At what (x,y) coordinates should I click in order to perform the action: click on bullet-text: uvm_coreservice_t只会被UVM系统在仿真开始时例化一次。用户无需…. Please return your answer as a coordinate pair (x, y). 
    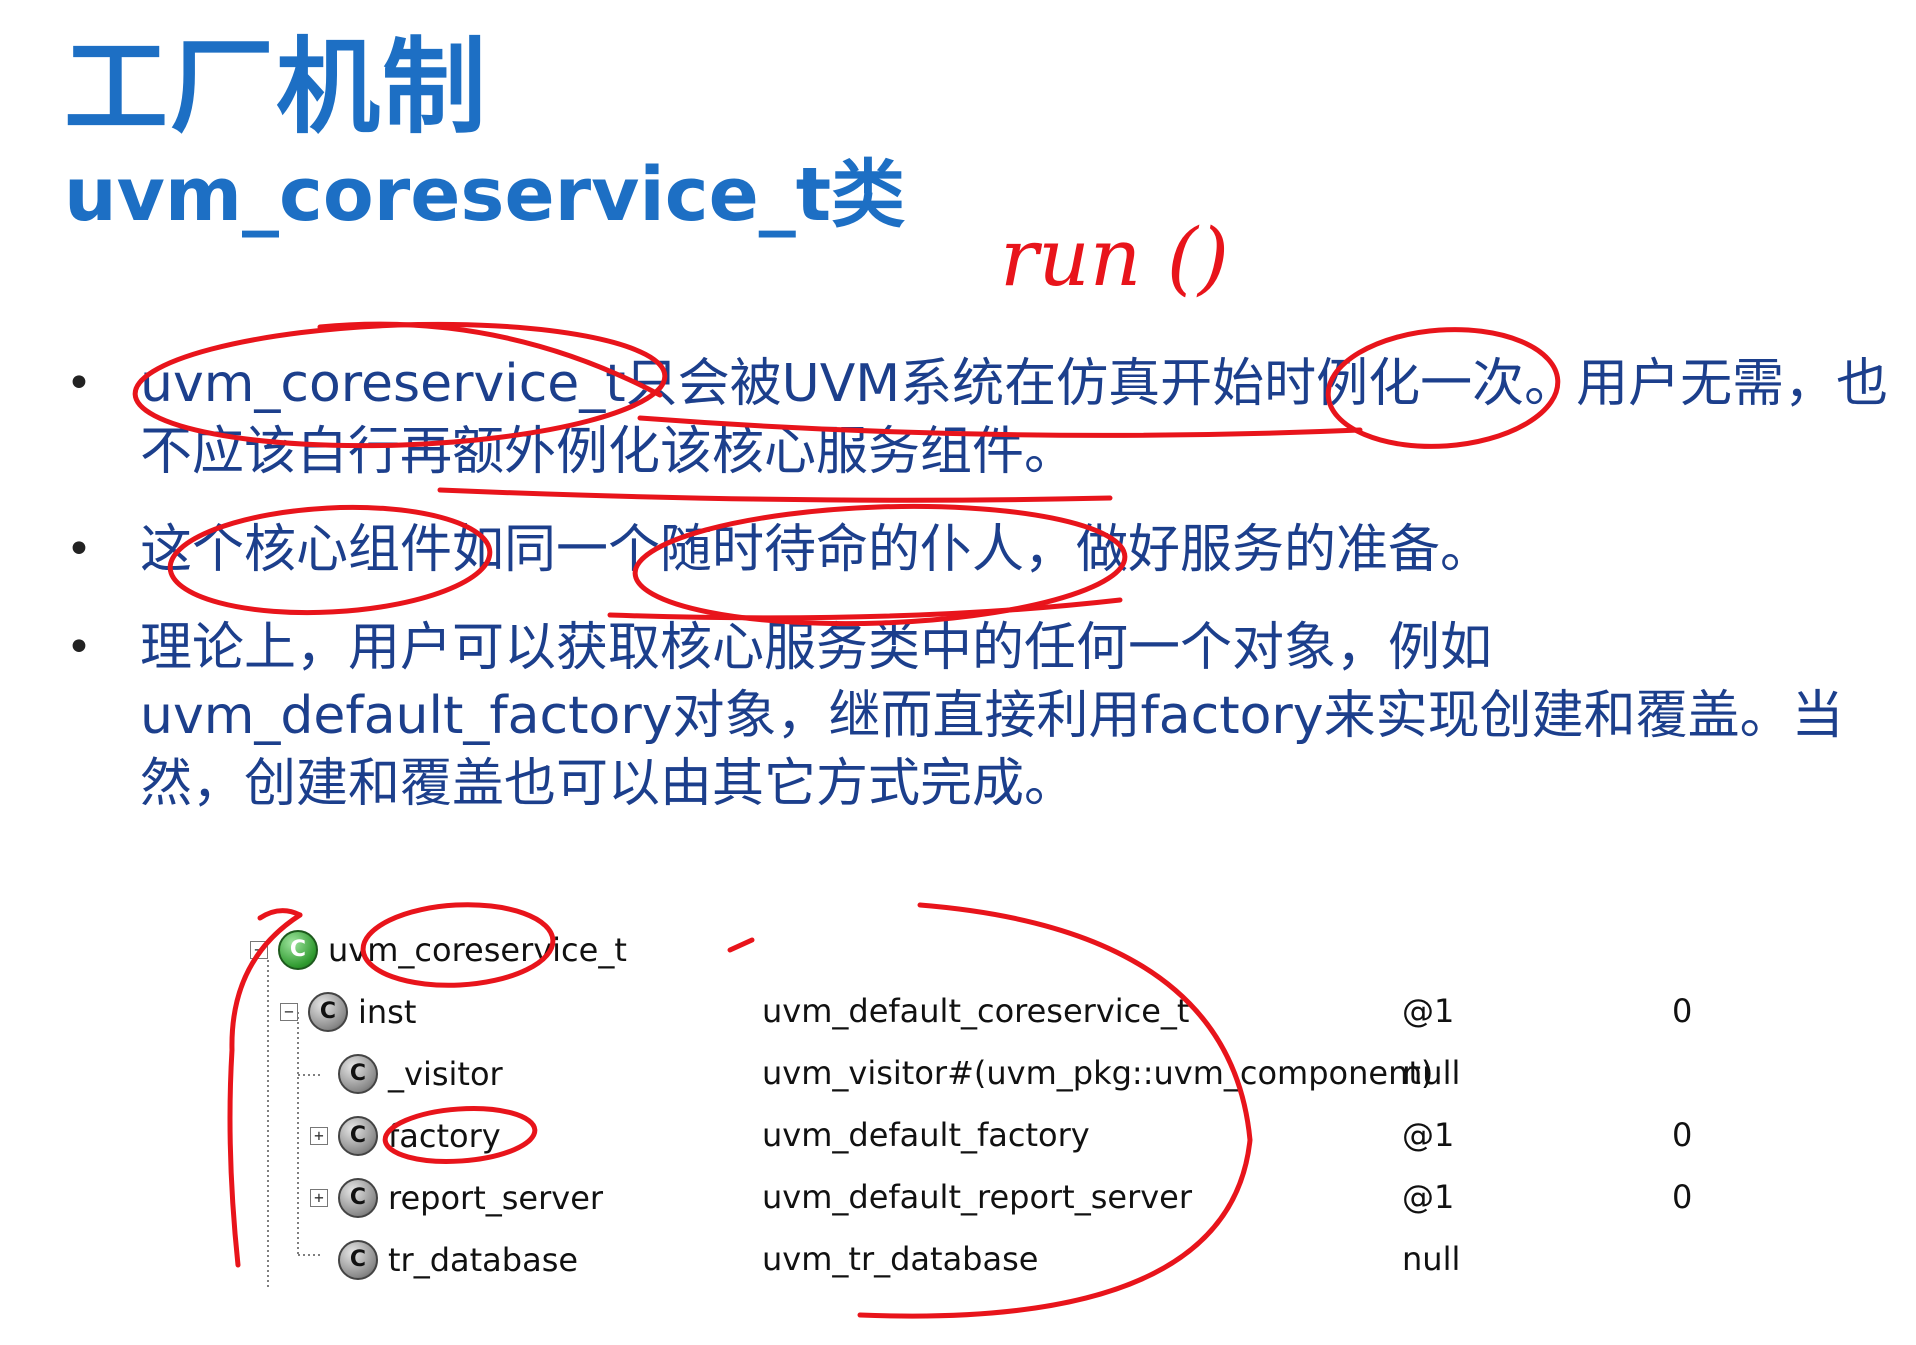
    Looking at the image, I should click on (1014, 418).